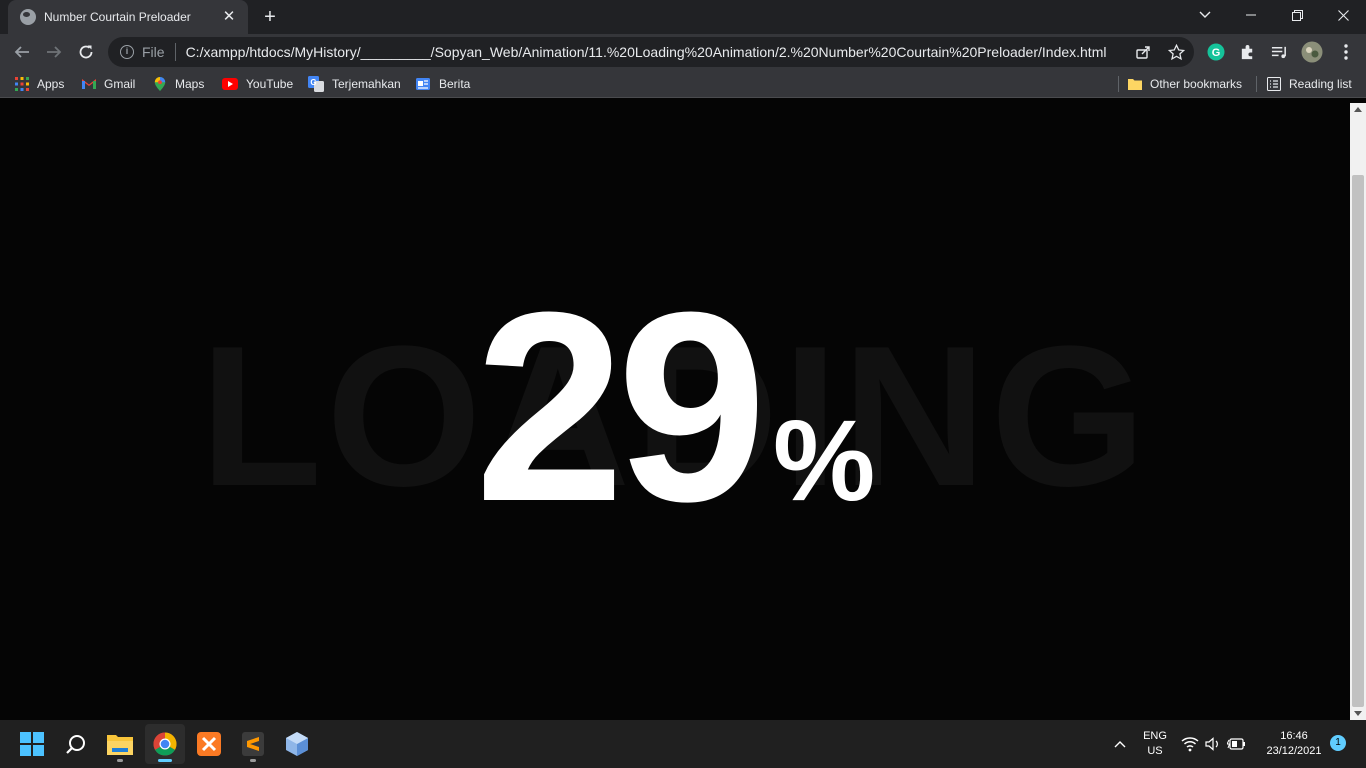 The height and width of the screenshot is (768, 1366). Describe the element at coordinates (229, 17) in the screenshot. I see `tab-close-icon: ✕` at that location.